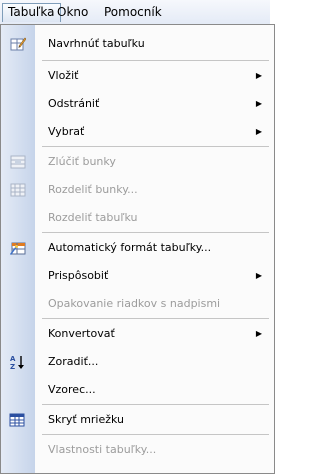 This screenshot has width=320, height=474. What do you see at coordinates (138, 162) in the screenshot?
I see `menu-item-zlucit-bunky: Zlúčiť bunky` at bounding box center [138, 162].